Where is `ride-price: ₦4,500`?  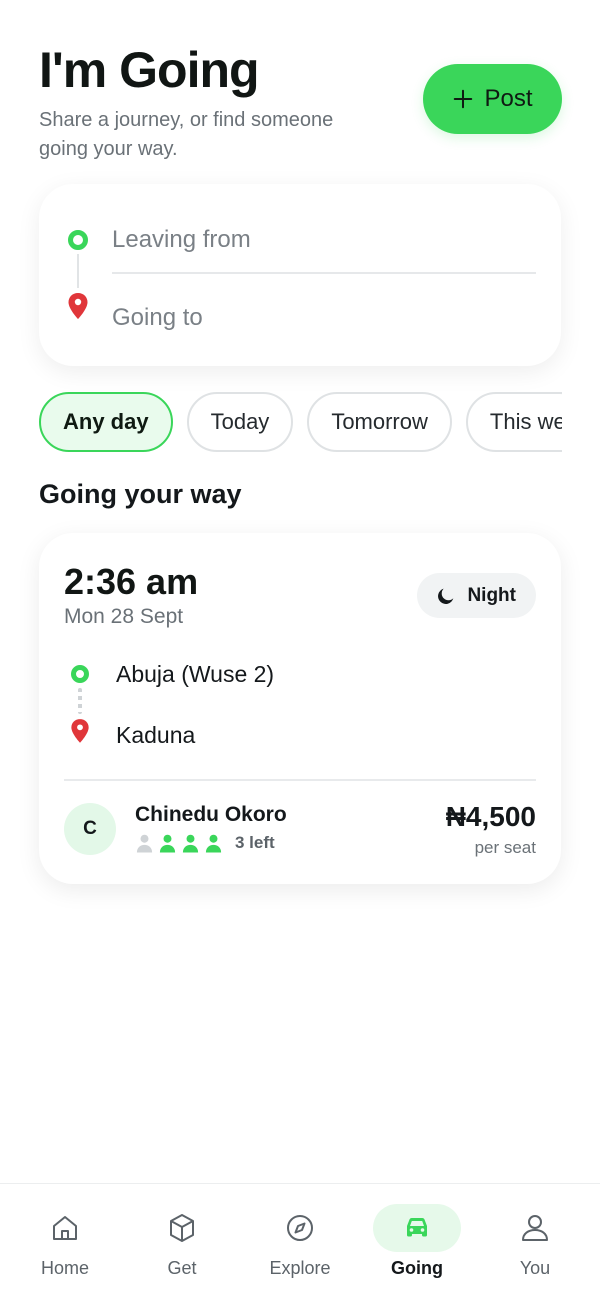
ride-price: ₦4,500 is located at coordinates (490, 816).